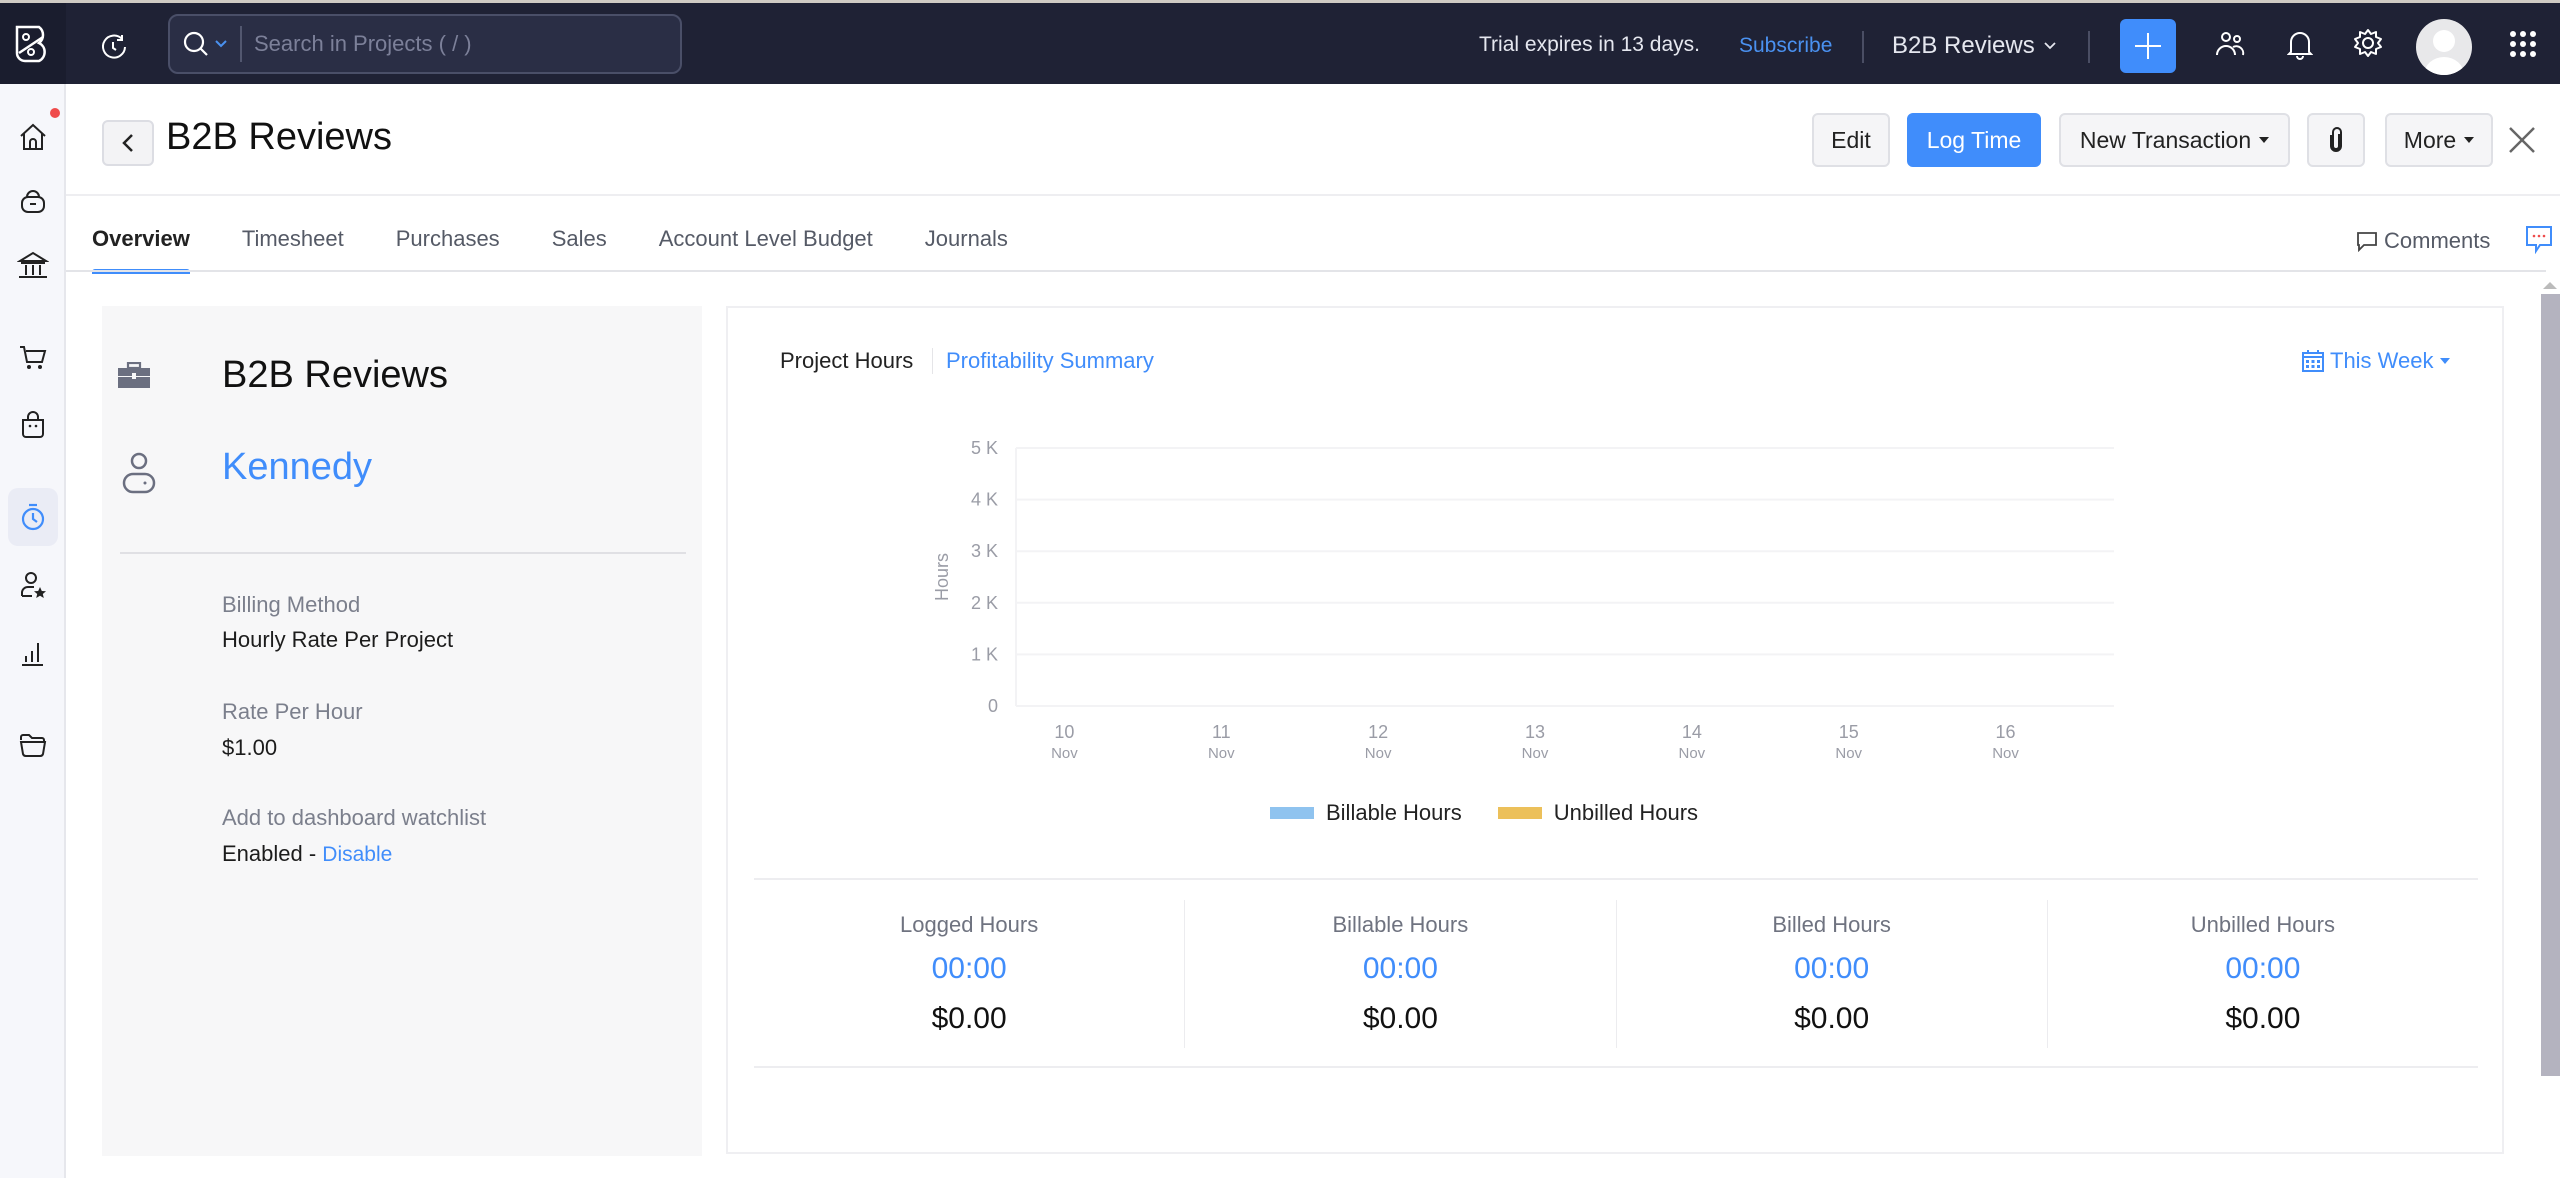 The height and width of the screenshot is (1178, 2560). Describe the element at coordinates (1394, 812) in the screenshot. I see `legend-label-billable: Billable Hours` at that location.